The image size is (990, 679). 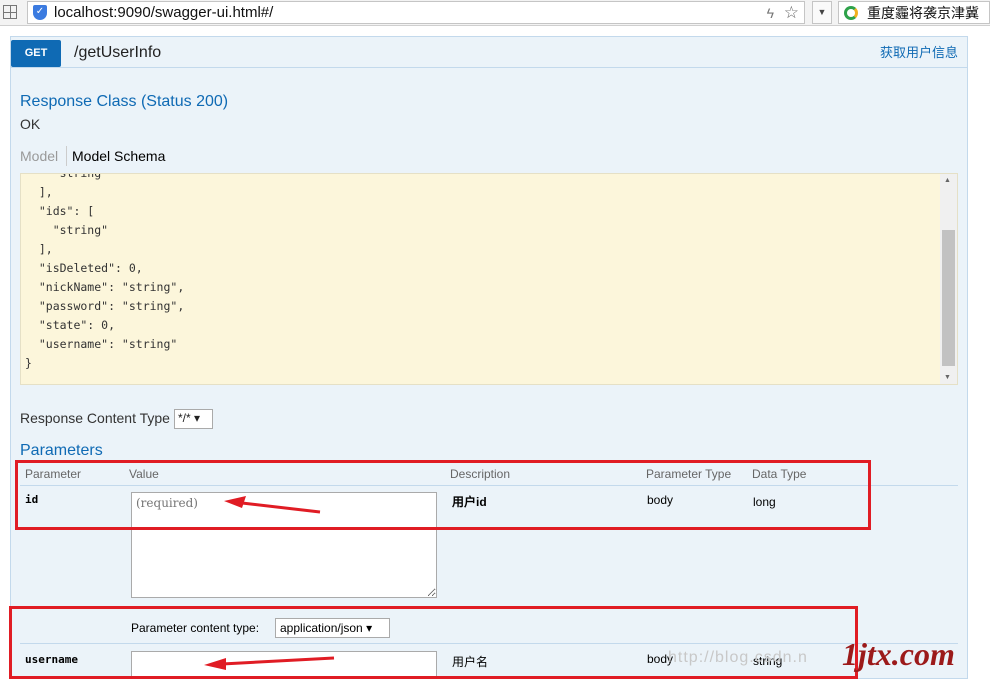 I want to click on scroll-thumb, so click(x=948, y=298).